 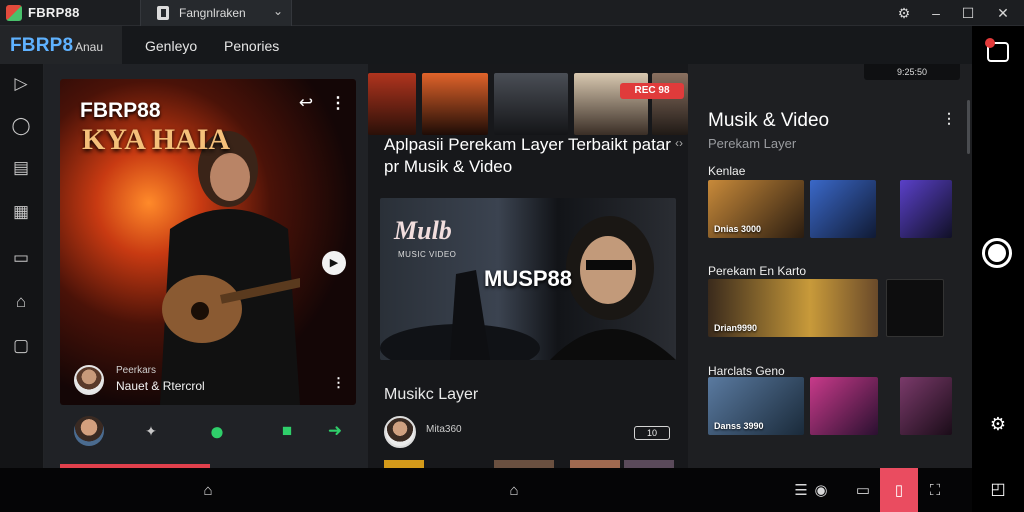 What do you see at coordinates (769, 120) in the screenshot?
I see `panel-title: Musik & Video` at bounding box center [769, 120].